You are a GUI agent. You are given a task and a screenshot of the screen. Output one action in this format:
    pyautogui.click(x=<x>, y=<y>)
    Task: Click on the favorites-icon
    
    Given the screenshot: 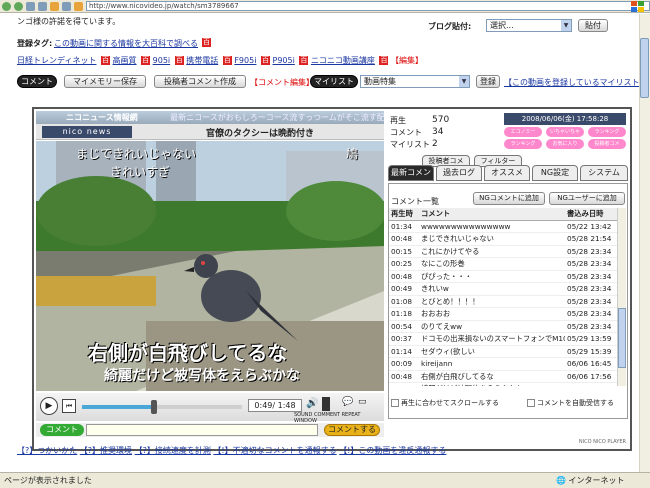 What is the action you would take?
    pyautogui.click(x=78, y=6)
    